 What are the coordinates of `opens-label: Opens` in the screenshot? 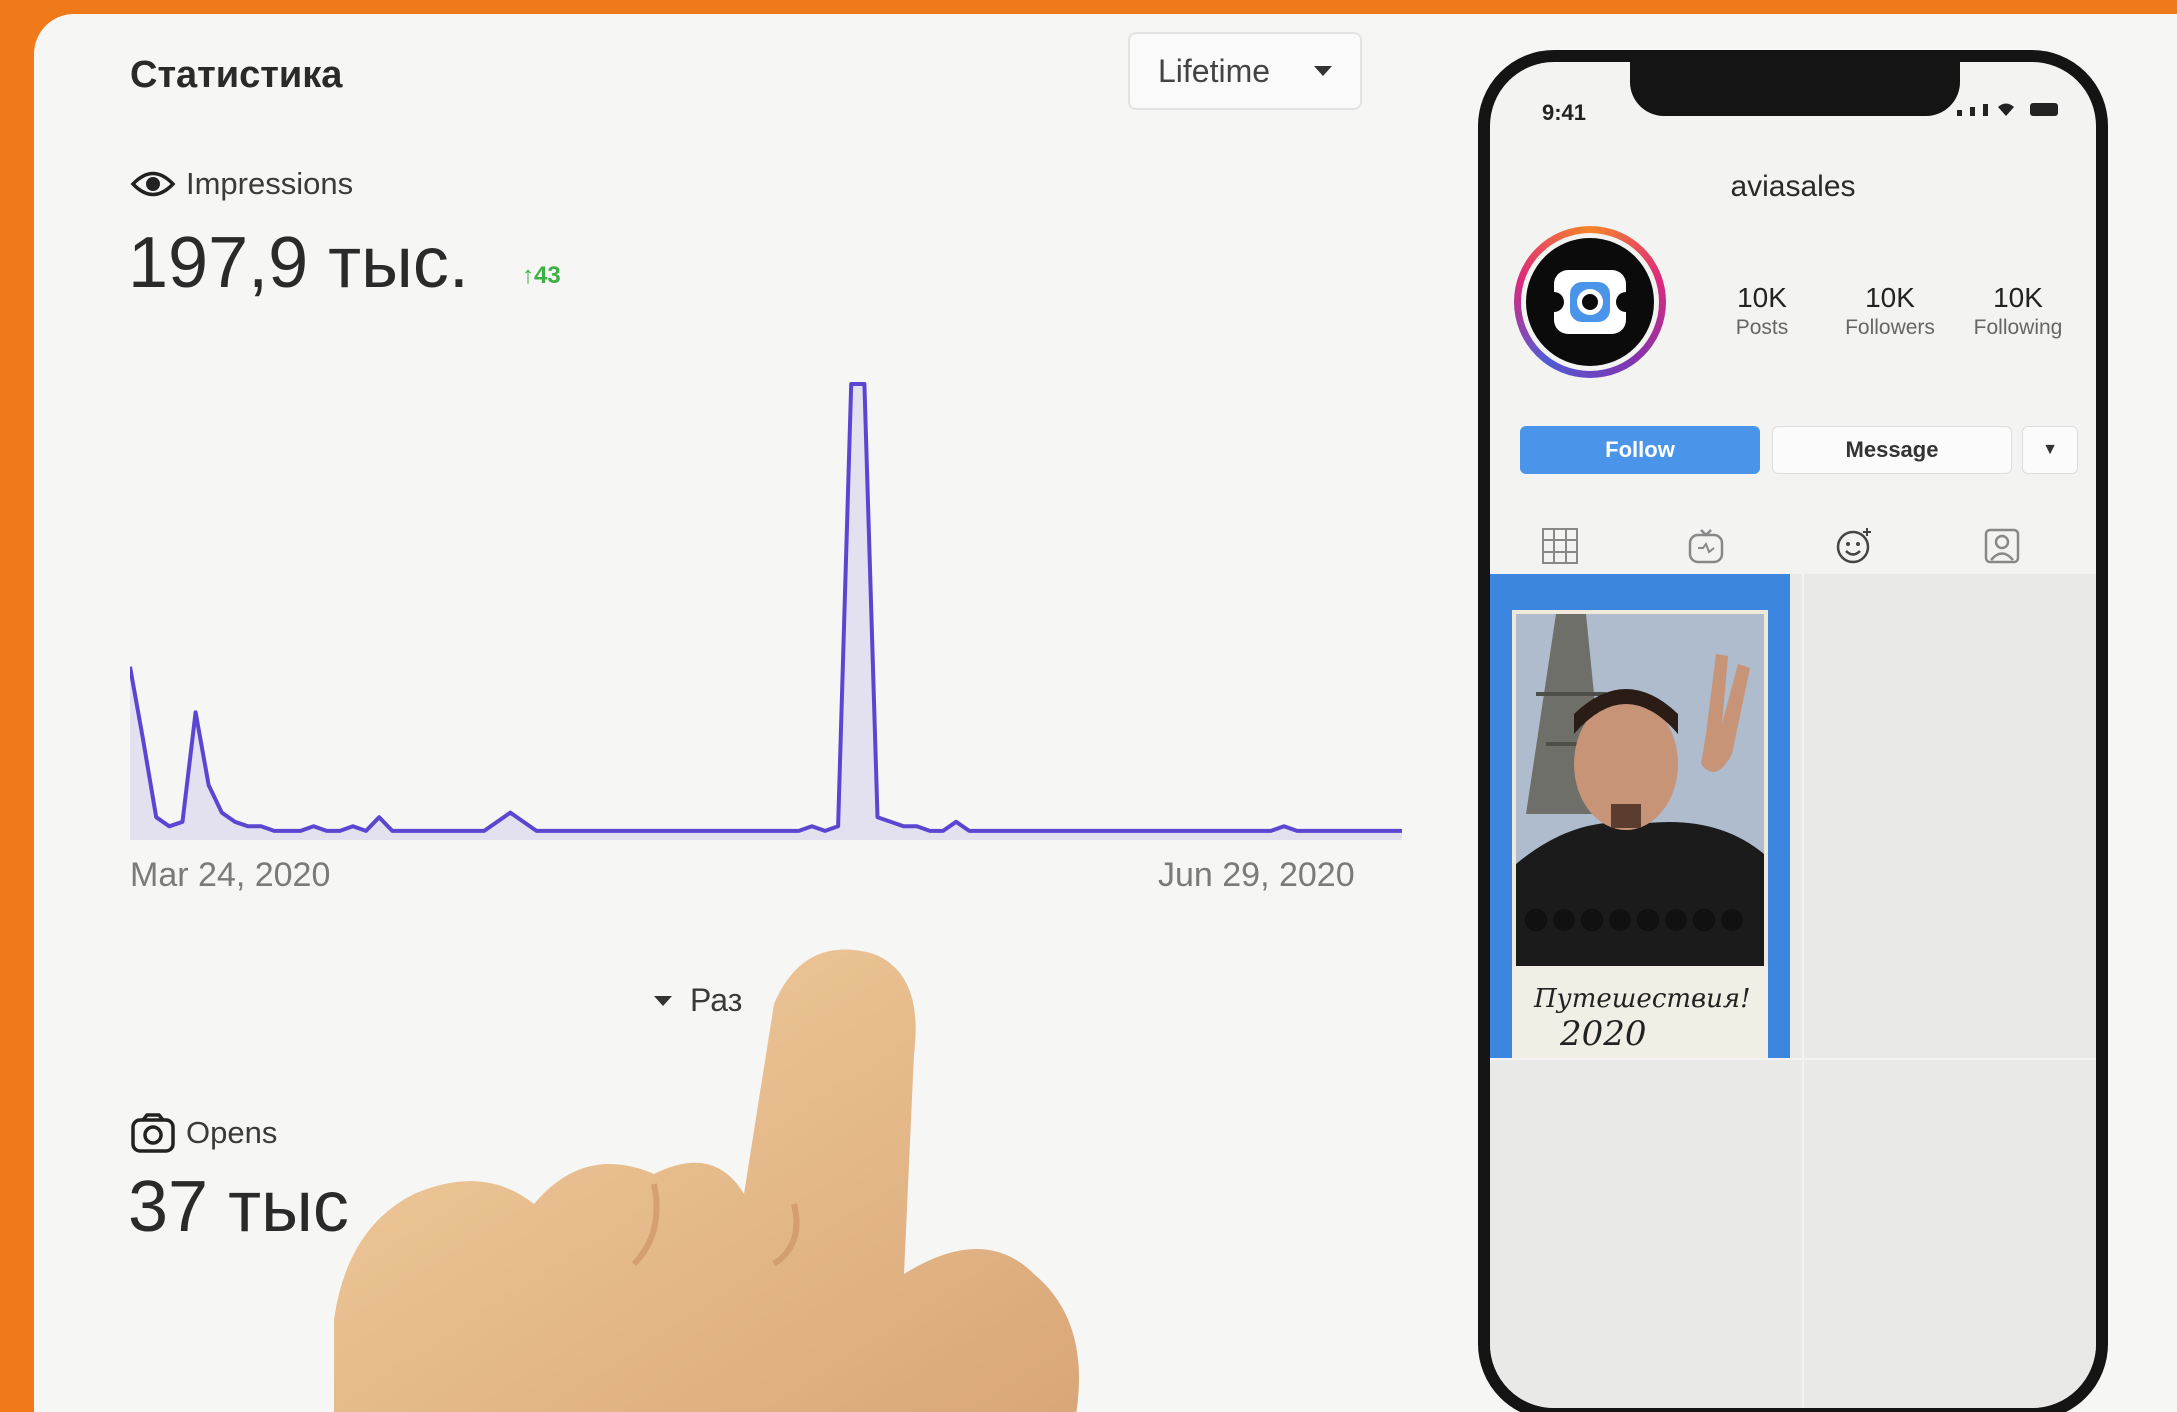 It's located at (232, 1132).